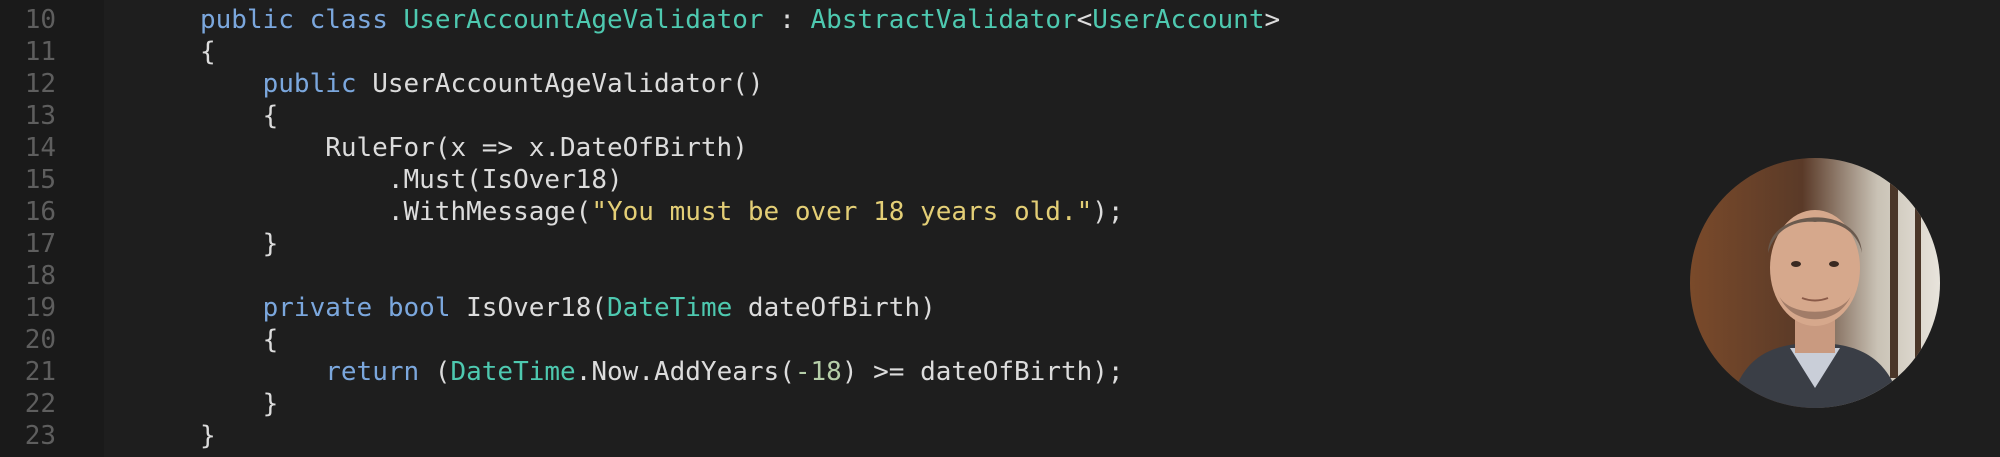 The width and height of the screenshot is (2000, 457). What do you see at coordinates (40, 404) in the screenshot?
I see `line-number: 22` at bounding box center [40, 404].